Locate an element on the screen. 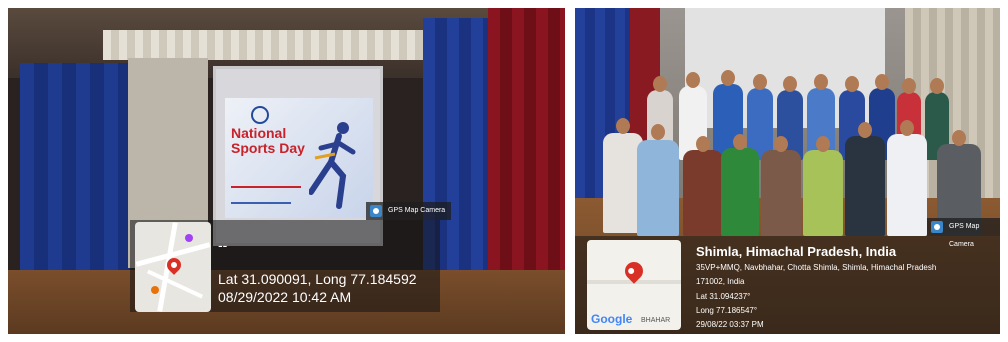  google-logo: Google is located at coordinates (611, 319).